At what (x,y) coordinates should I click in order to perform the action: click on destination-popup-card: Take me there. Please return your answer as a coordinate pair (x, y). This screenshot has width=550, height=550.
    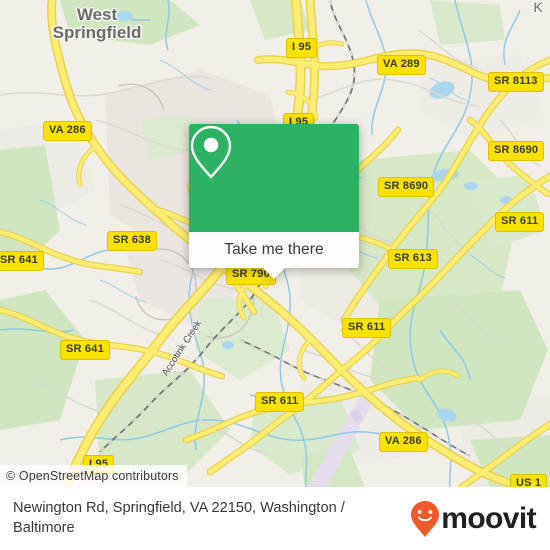
    Looking at the image, I should click on (274, 201).